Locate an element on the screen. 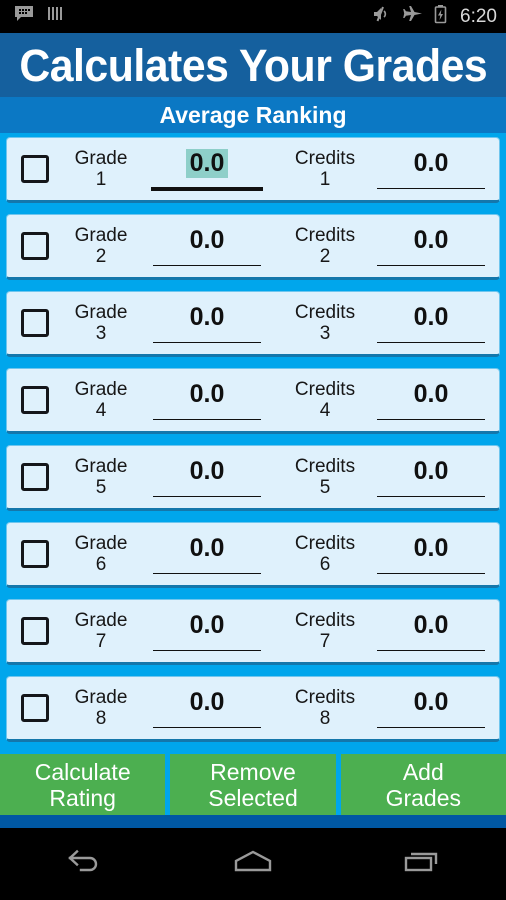  add-grades-button: Add Grades is located at coordinates (423, 784).